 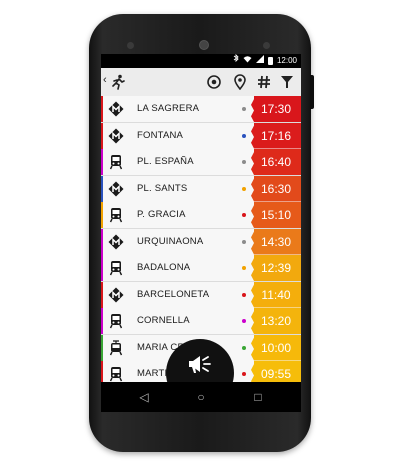 What do you see at coordinates (240, 82) in the screenshot?
I see `location-pin-icon` at bounding box center [240, 82].